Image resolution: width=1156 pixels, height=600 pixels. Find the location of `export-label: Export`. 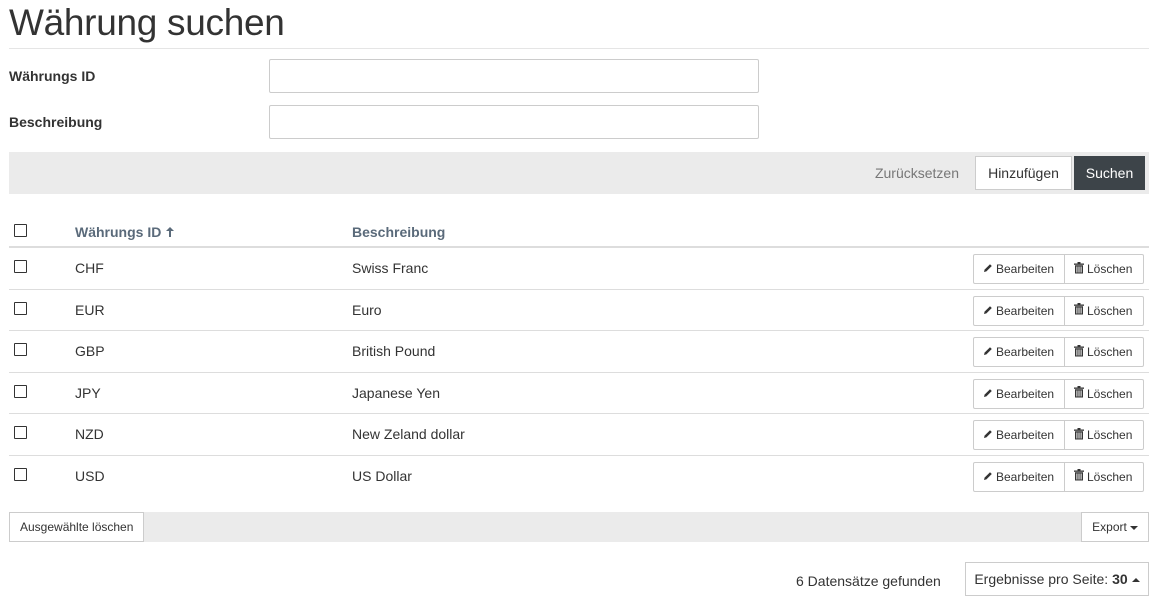

export-label: Export is located at coordinates (1109, 527).